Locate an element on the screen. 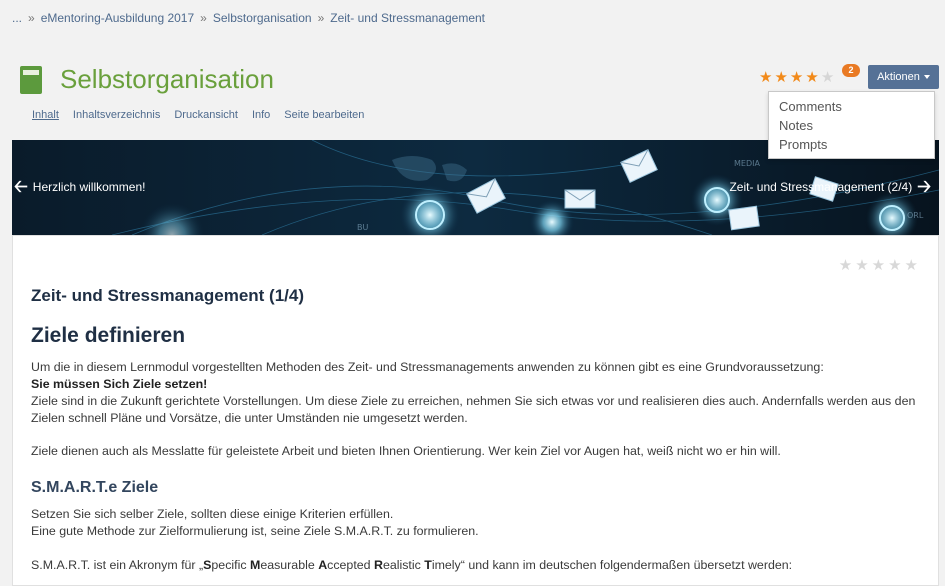  page-title: Selbstorganisation is located at coordinates (167, 79).